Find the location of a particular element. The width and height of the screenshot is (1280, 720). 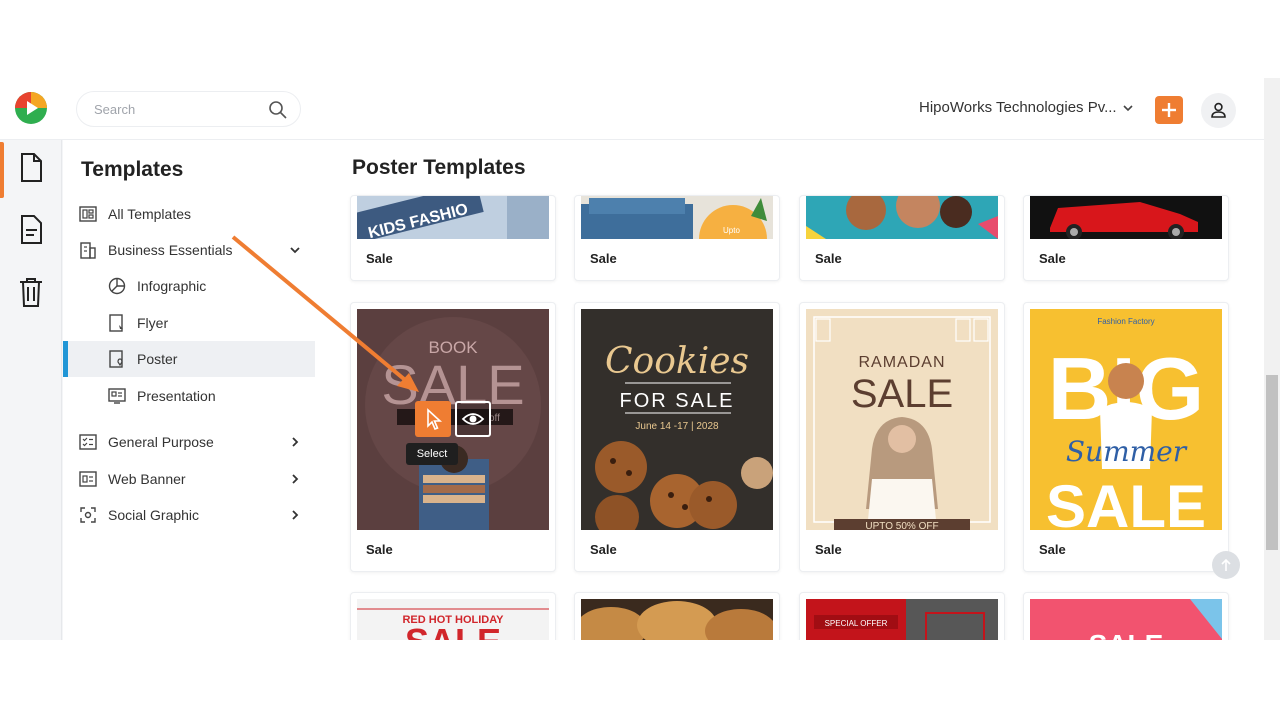

template-card-pink-sale: SALE is located at coordinates (1126, 616).